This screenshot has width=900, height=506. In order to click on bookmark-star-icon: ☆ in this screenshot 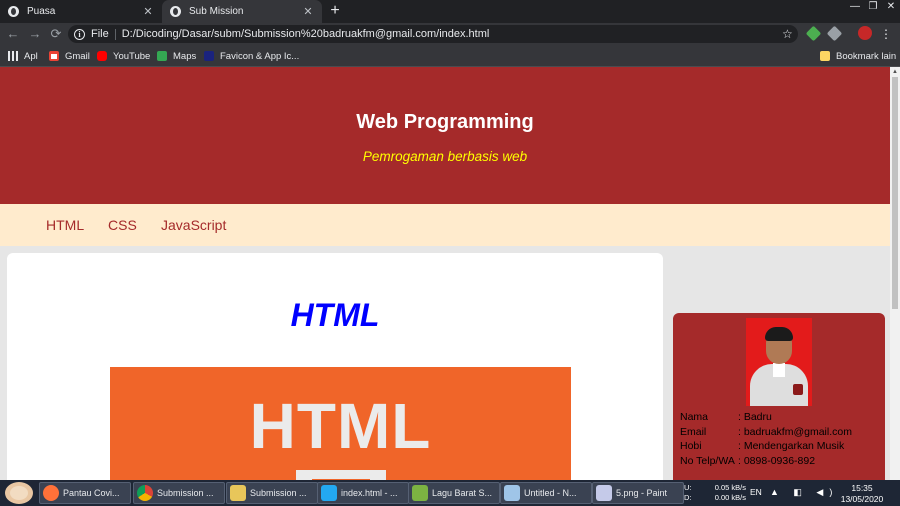, I will do `click(787, 34)`.